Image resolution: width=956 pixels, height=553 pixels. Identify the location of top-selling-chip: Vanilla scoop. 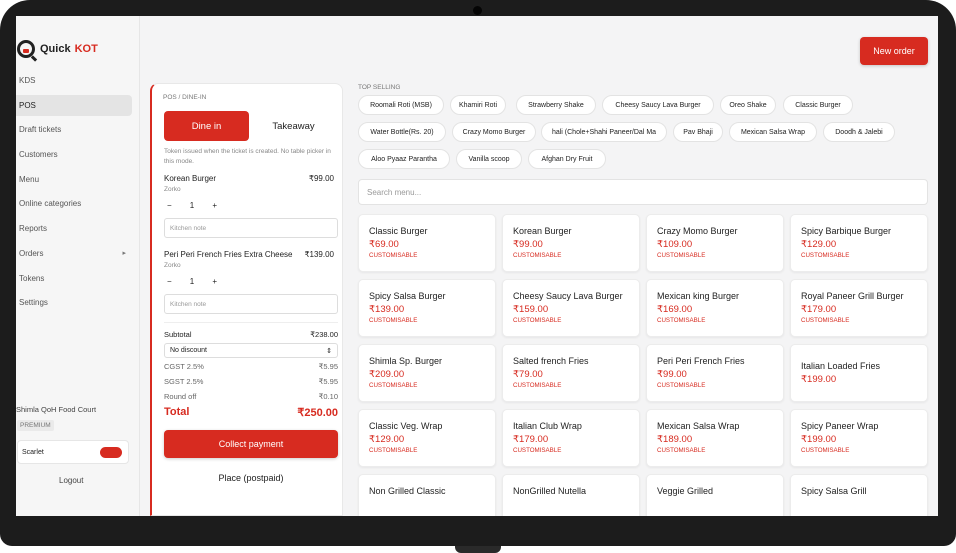
(489, 159).